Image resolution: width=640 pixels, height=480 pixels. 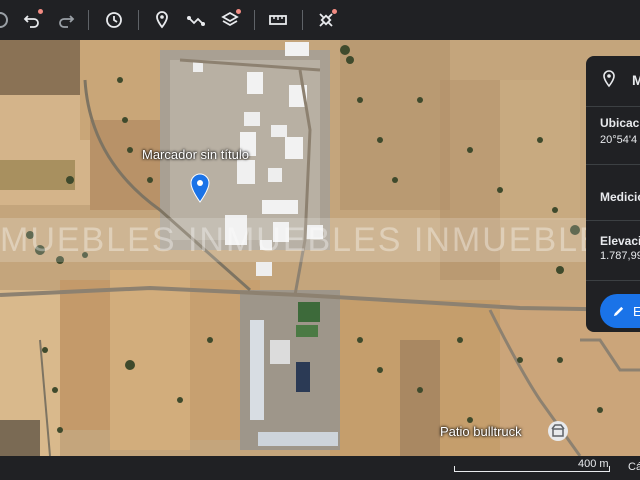 I want to click on location-value: 20°54'4, so click(x=619, y=140).